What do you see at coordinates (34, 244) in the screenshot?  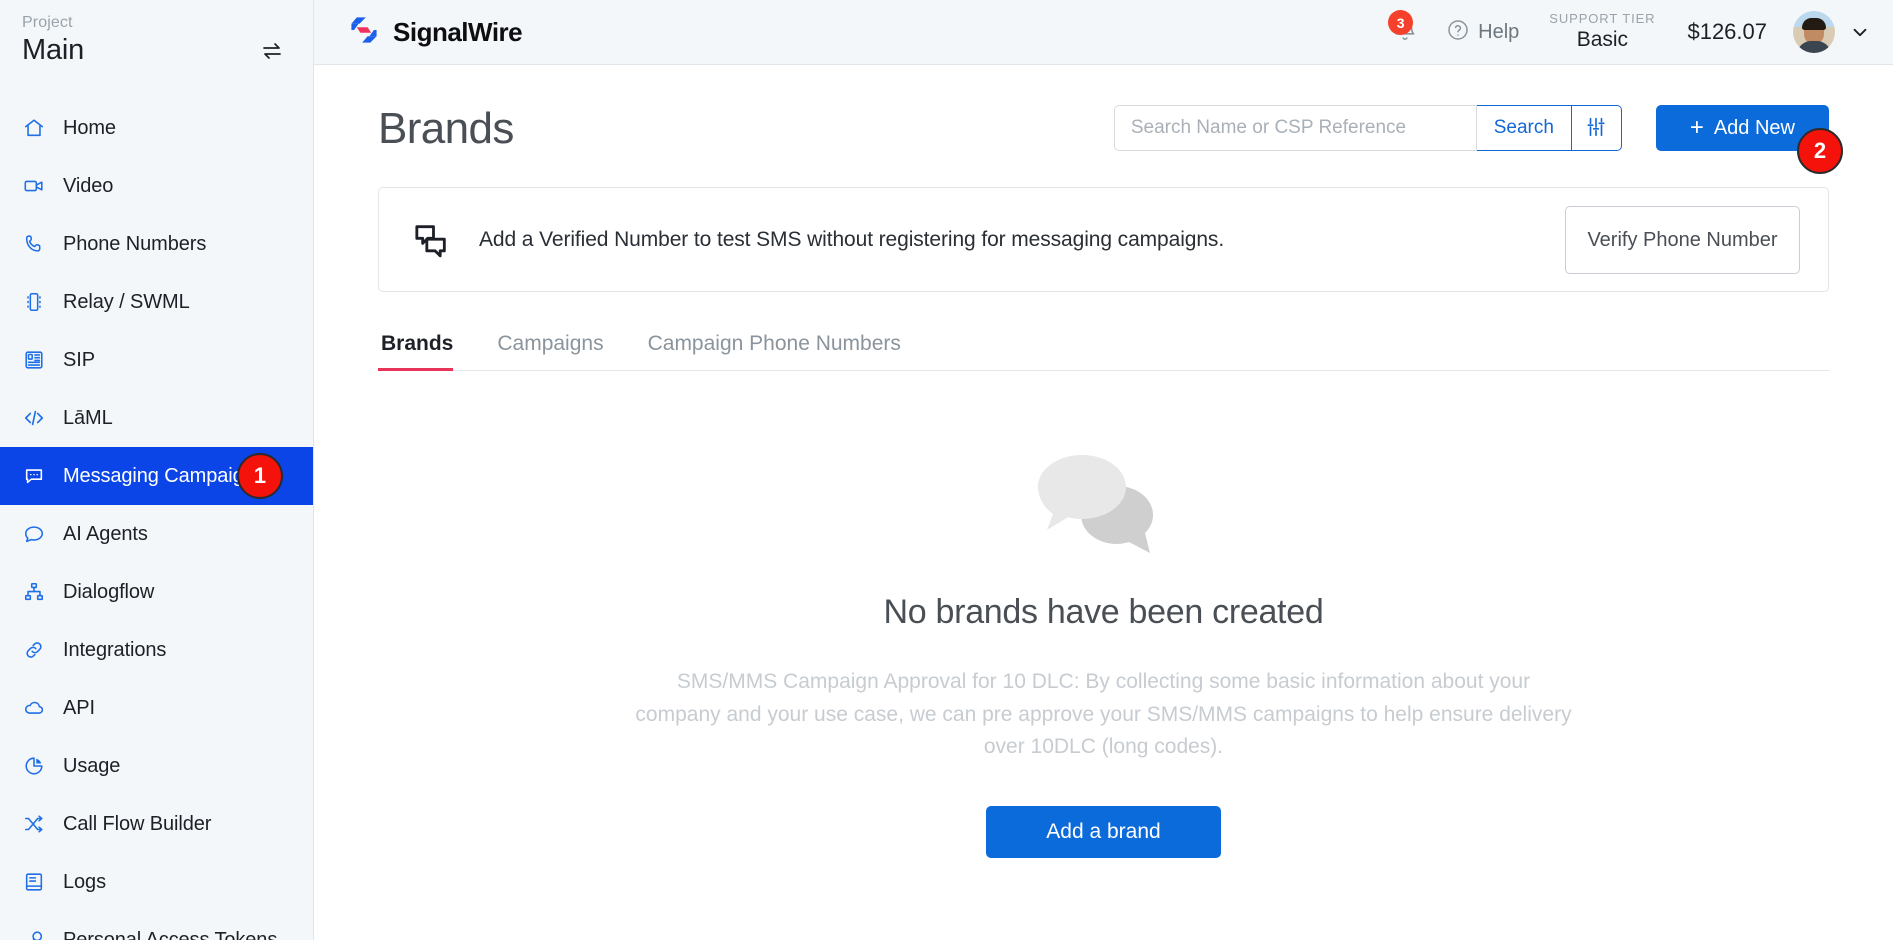 I see `phone-icon` at bounding box center [34, 244].